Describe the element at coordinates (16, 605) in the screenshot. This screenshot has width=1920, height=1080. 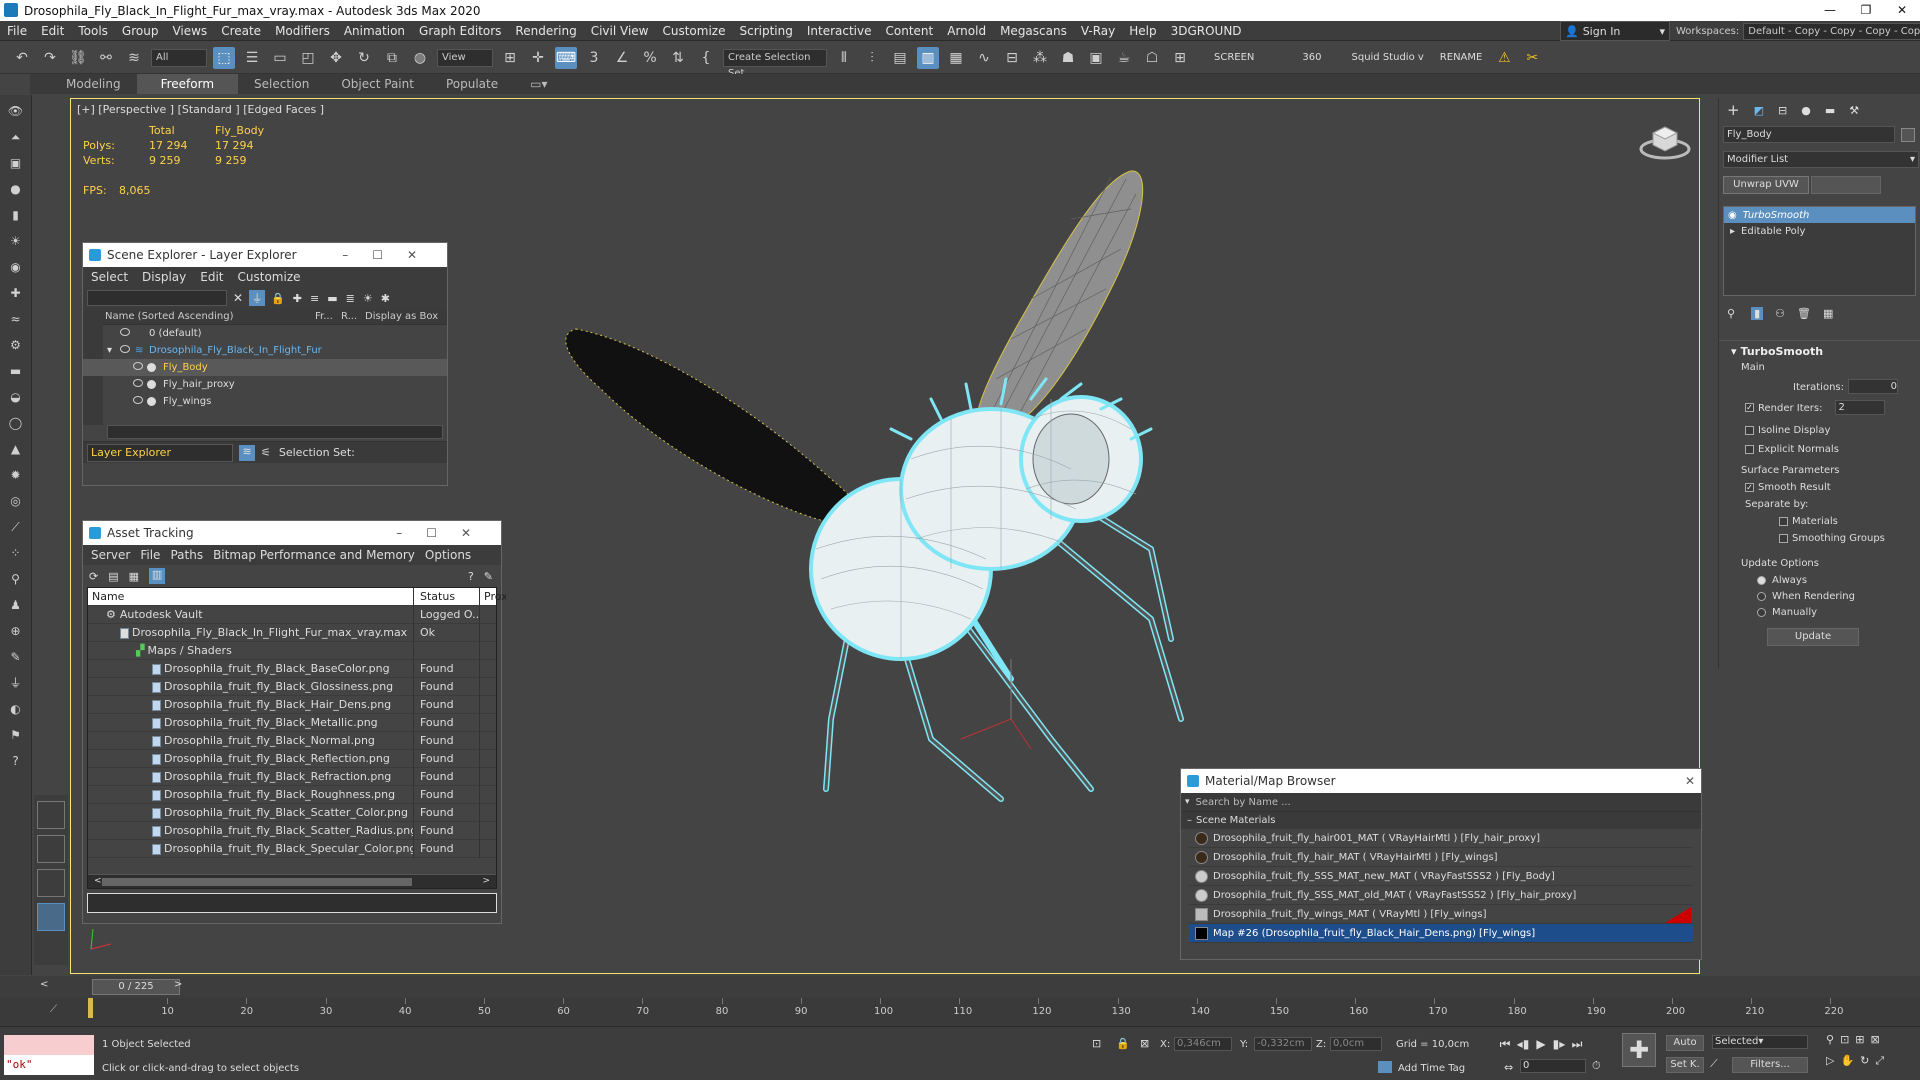
I see `figure-icon: ♟` at that location.